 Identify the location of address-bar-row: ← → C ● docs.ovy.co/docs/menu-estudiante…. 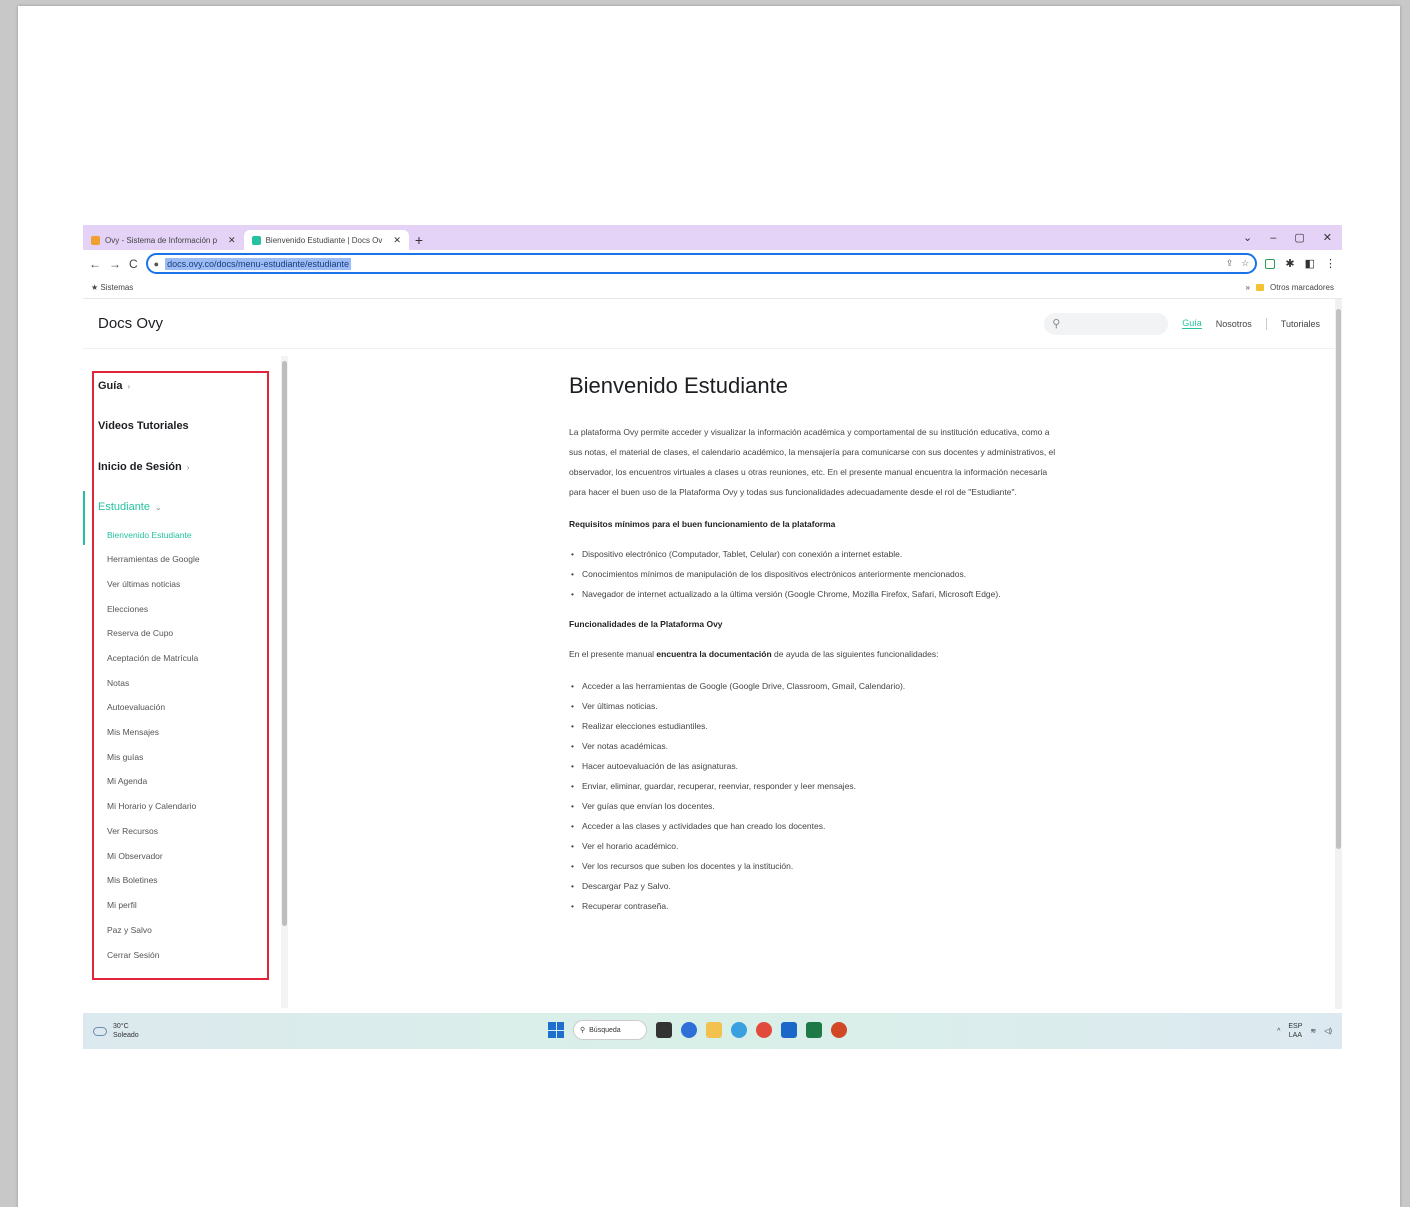
(712, 263).